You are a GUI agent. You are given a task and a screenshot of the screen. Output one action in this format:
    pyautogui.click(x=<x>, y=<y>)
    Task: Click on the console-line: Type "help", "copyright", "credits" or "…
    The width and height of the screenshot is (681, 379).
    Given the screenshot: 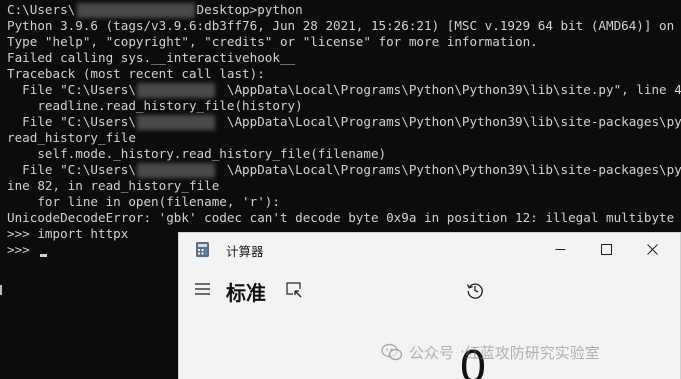 What is the action you would take?
    pyautogui.click(x=272, y=41)
    